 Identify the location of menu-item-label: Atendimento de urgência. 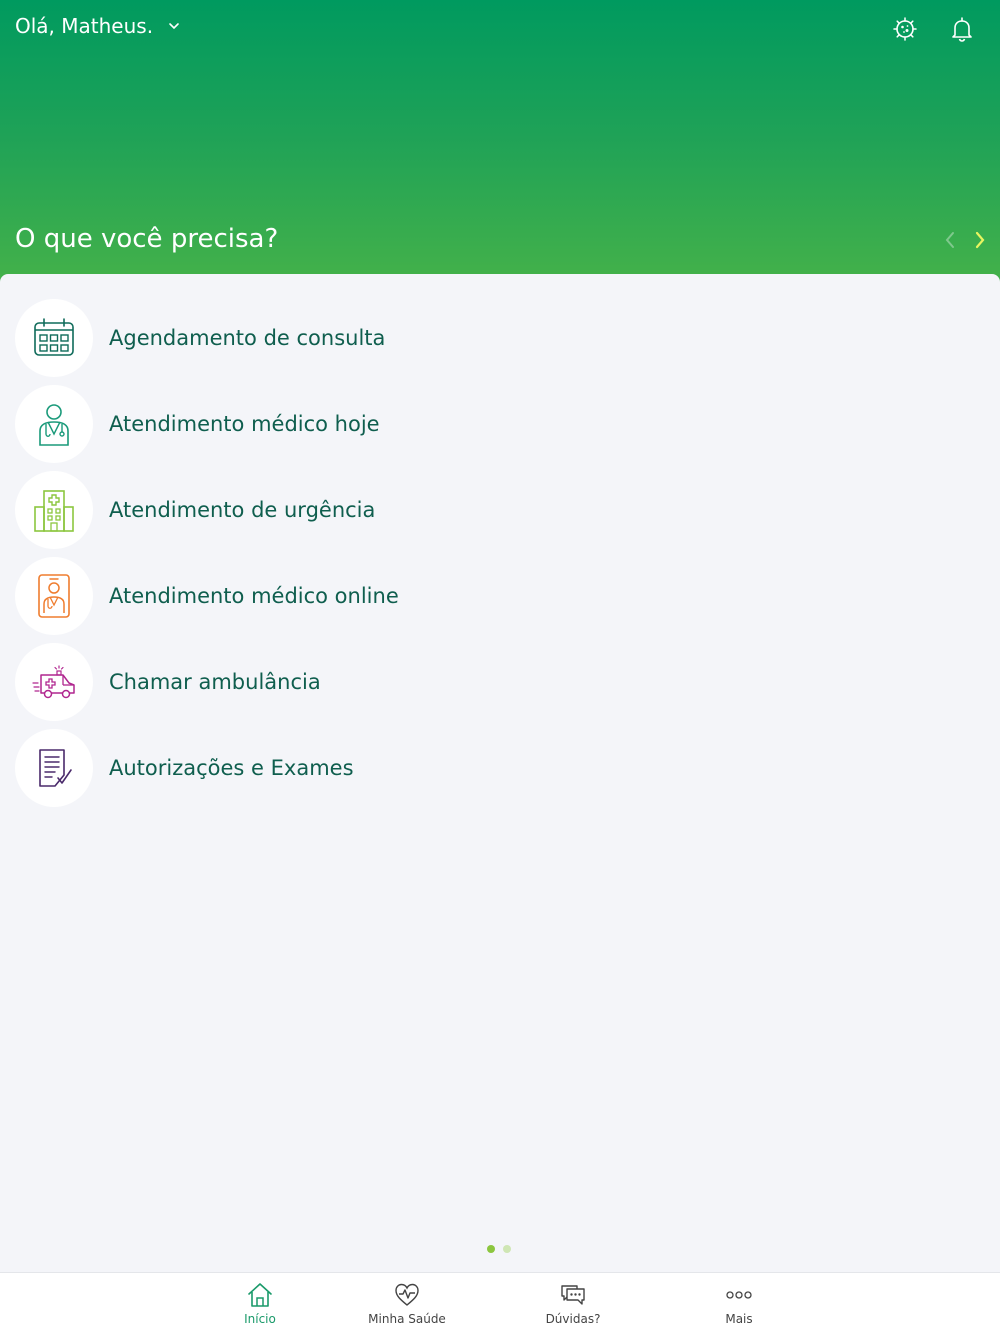
(242, 510).